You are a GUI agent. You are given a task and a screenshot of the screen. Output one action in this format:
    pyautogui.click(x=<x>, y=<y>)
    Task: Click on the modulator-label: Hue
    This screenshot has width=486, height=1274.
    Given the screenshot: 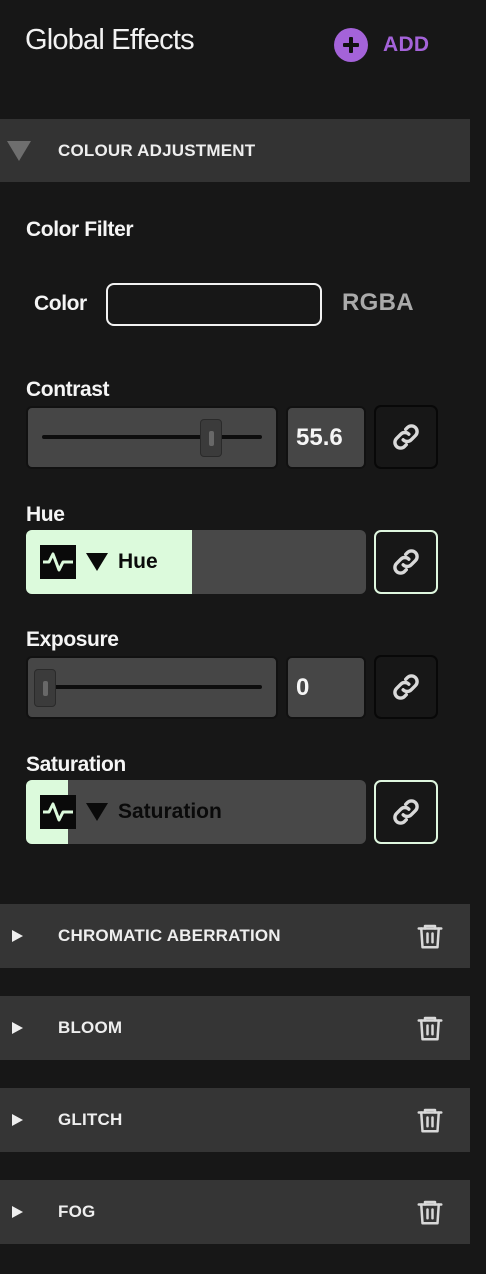 What is the action you would take?
    pyautogui.click(x=138, y=561)
    